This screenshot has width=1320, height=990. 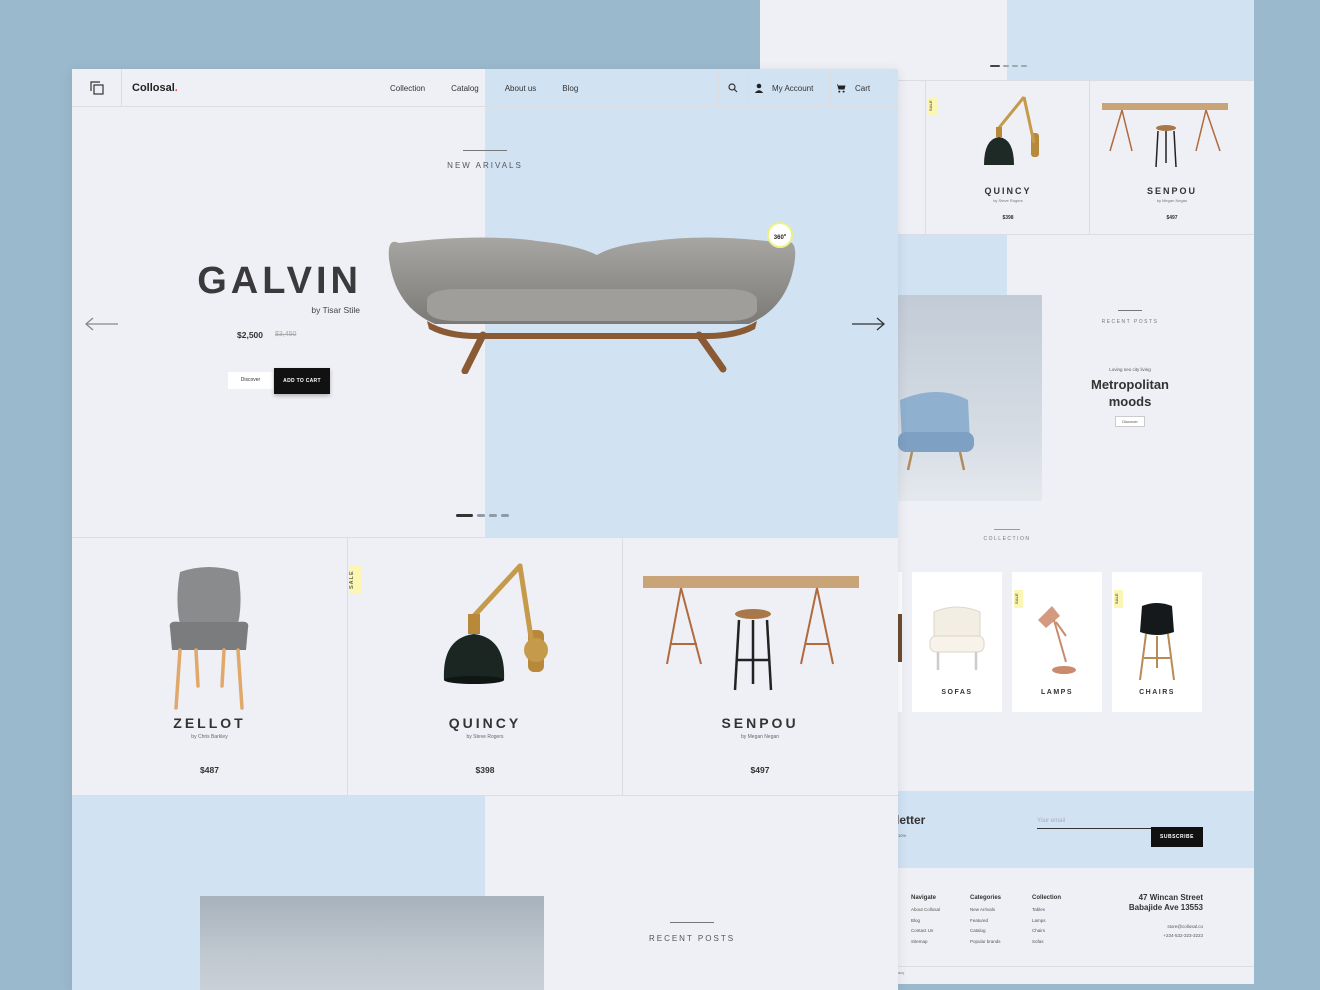 What do you see at coordinates (485, 165) in the screenshot?
I see `hero-caption: NEW ARIVALS` at bounding box center [485, 165].